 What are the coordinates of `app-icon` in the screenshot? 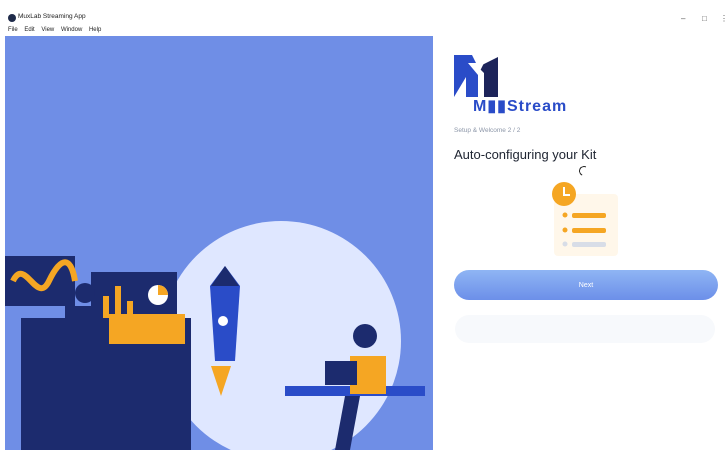 It's located at (12, 18).